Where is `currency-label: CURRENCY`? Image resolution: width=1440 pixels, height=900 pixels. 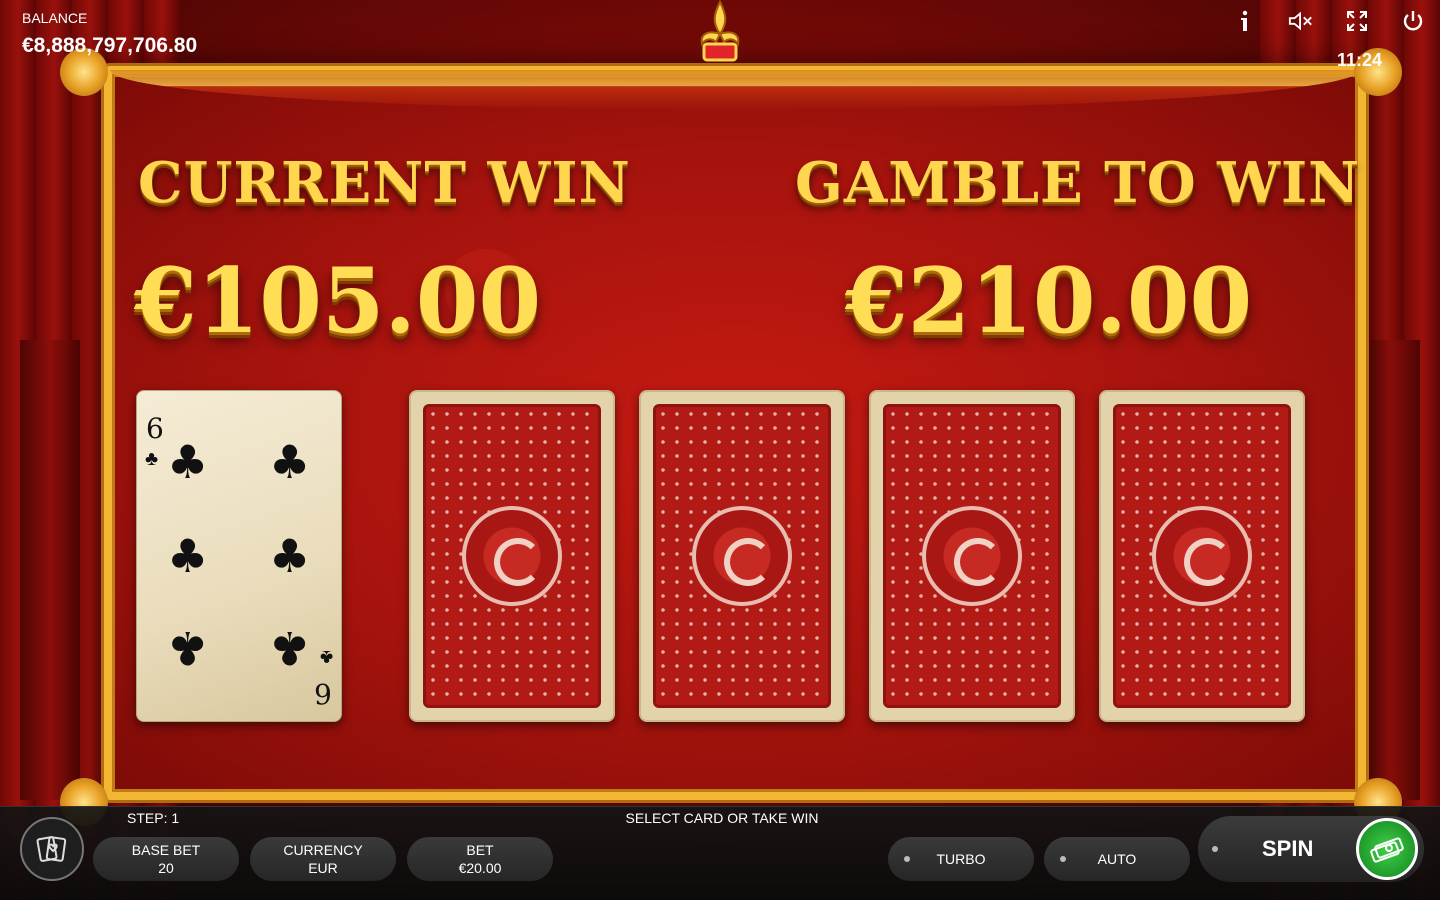 currency-label: CURRENCY is located at coordinates (323, 850).